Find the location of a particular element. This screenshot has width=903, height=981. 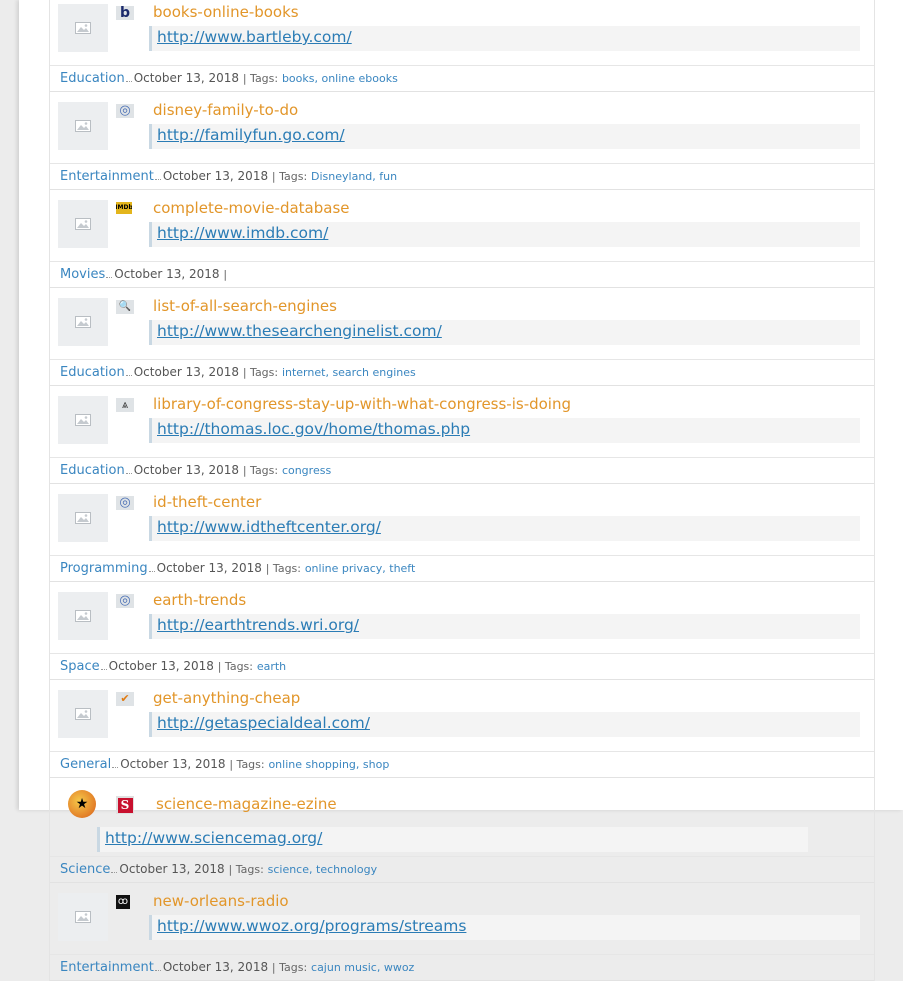

tag-link: wwoz is located at coordinates (399, 967).